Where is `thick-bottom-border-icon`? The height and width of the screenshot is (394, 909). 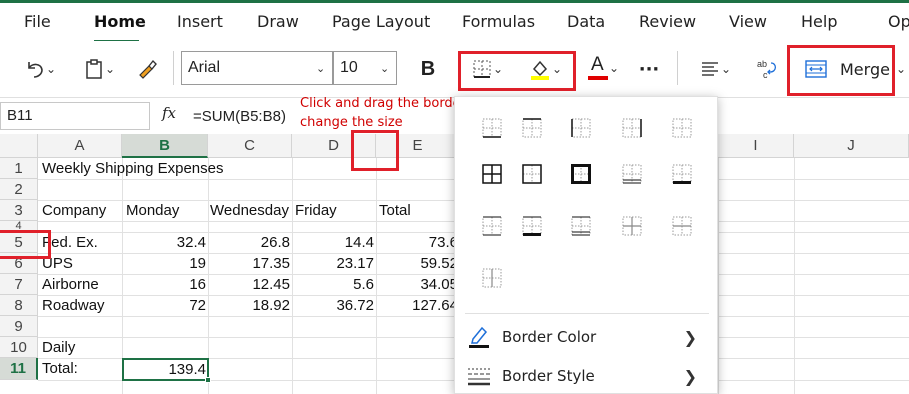 thick-bottom-border-icon is located at coordinates (682, 174).